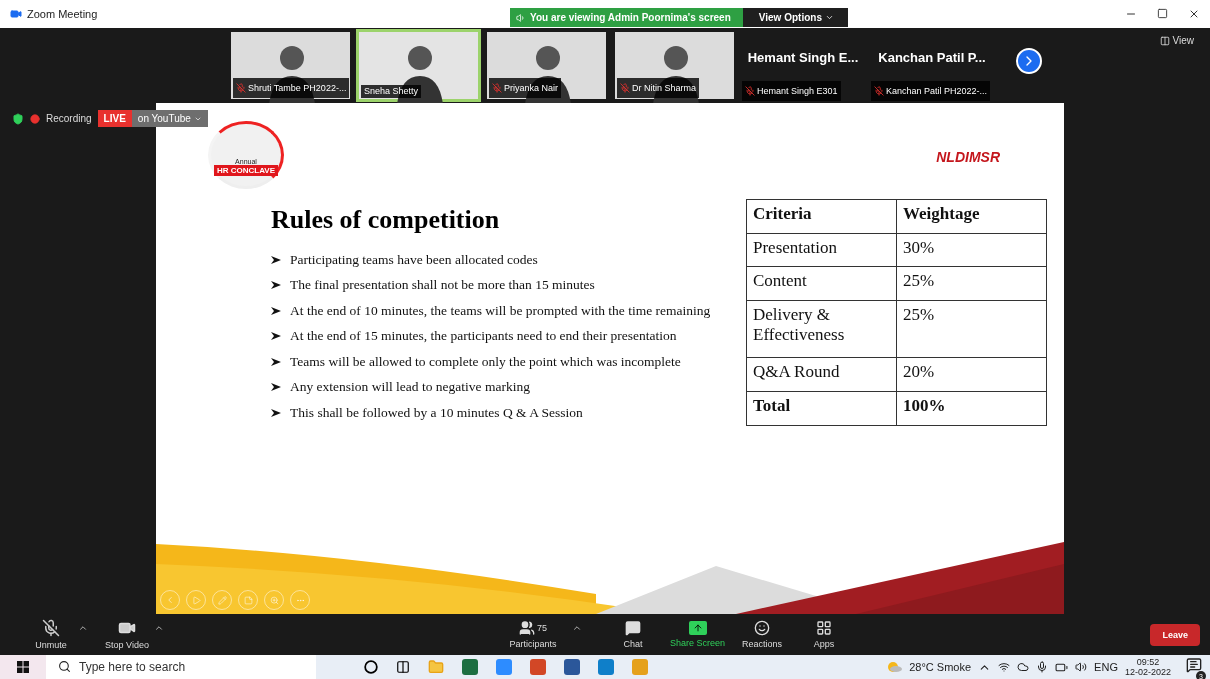  I want to click on share-banner: You are viewing Admin Poornima's screen, so click(626, 17).